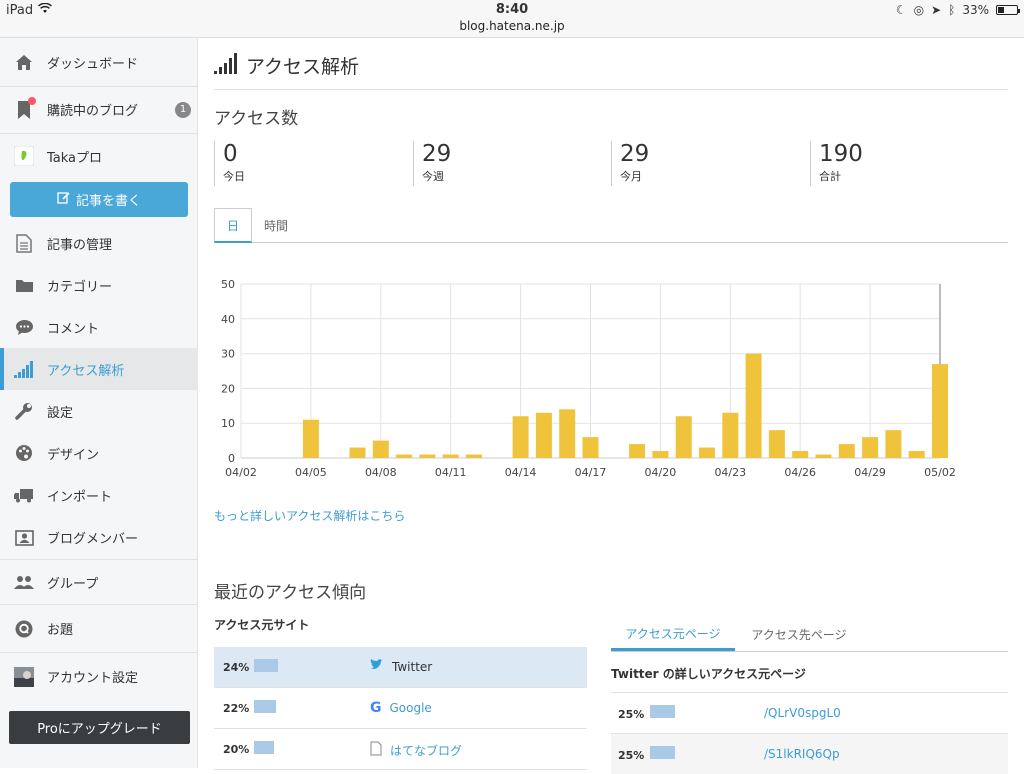 Image resolution: width=1024 pixels, height=774 pixels. Describe the element at coordinates (823, 456) in the screenshot. I see `bar-04/27` at that location.